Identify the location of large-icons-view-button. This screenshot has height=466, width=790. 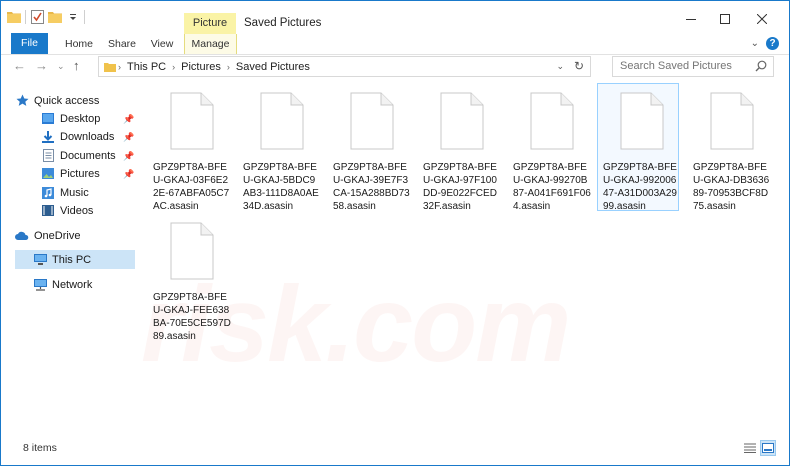
(768, 448).